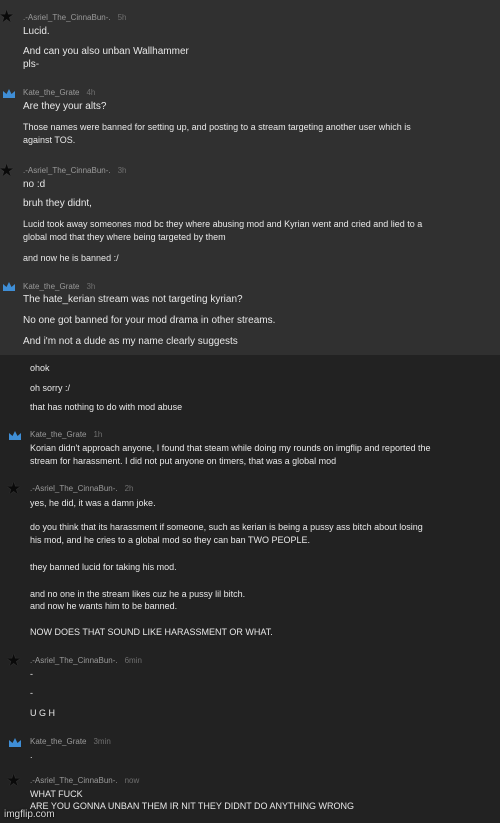  I want to click on comment-header: .-Asriel_The_CinnaBun-. 2h, so click(82, 488).